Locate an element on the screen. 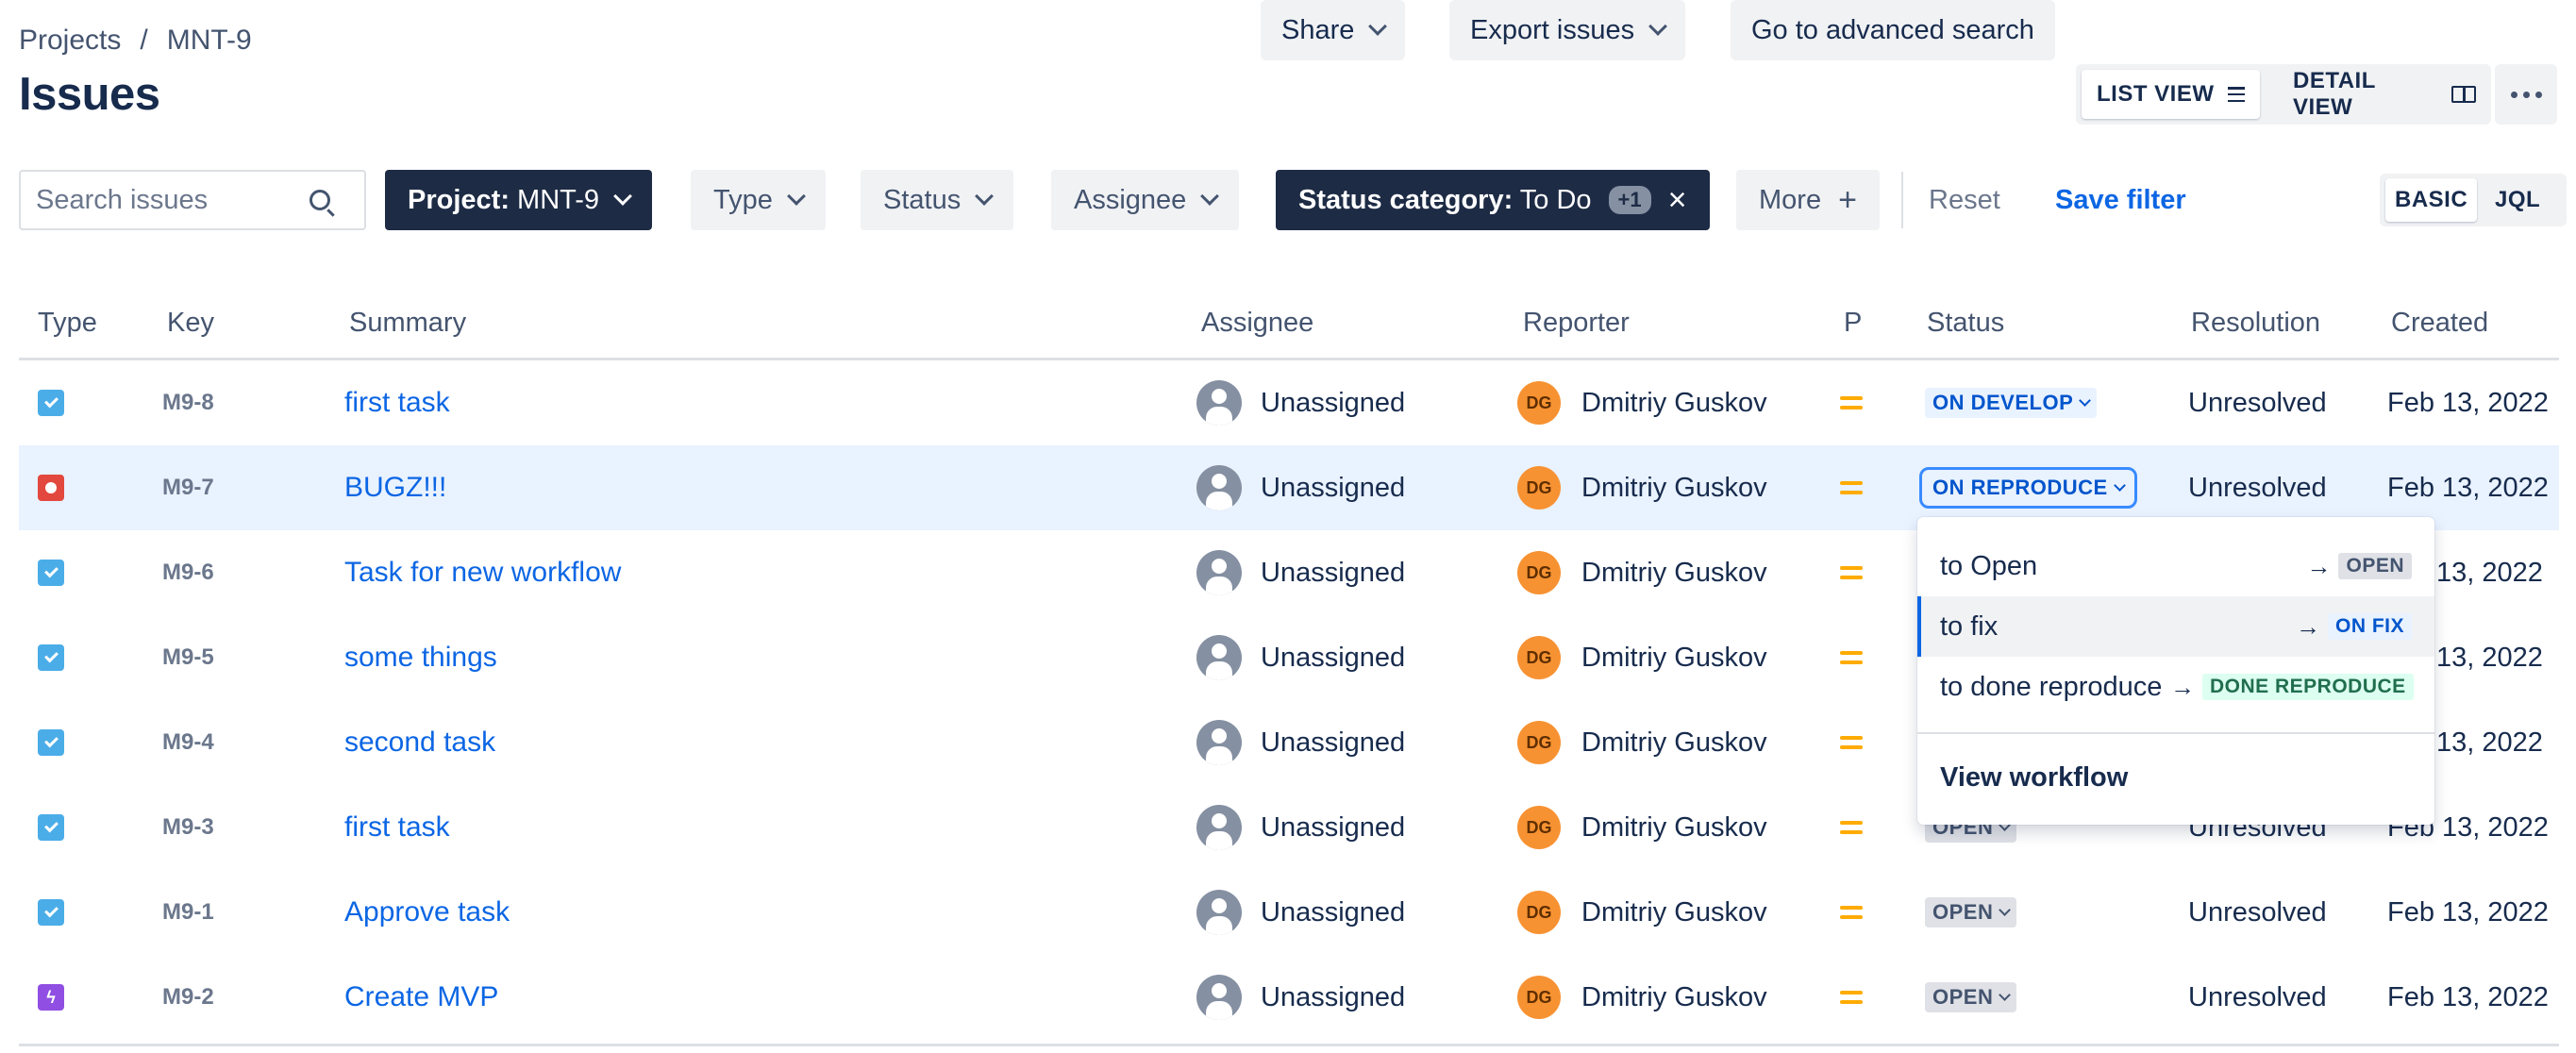 Image resolution: width=2576 pixels, height=1053 pixels. transition-item-to-done-reproduce: to done reproduce → DONE REPRODUCE is located at coordinates (2175, 687).